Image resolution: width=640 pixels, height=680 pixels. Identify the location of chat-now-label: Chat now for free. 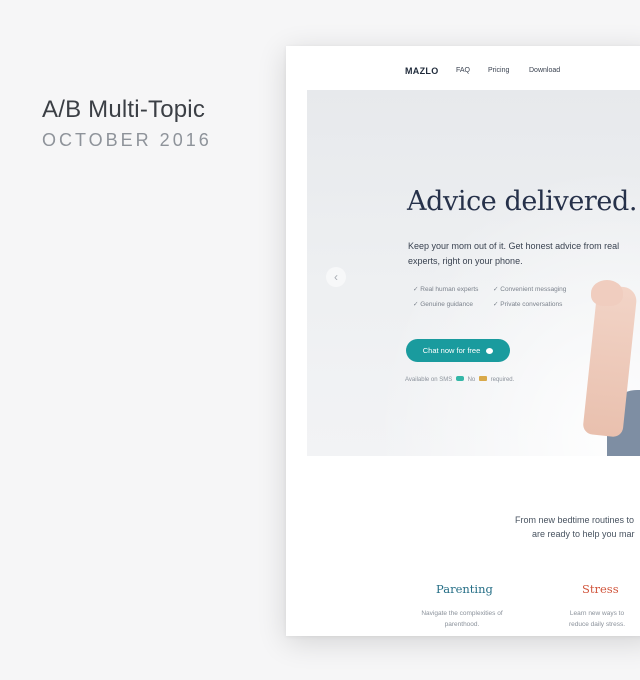
(451, 350).